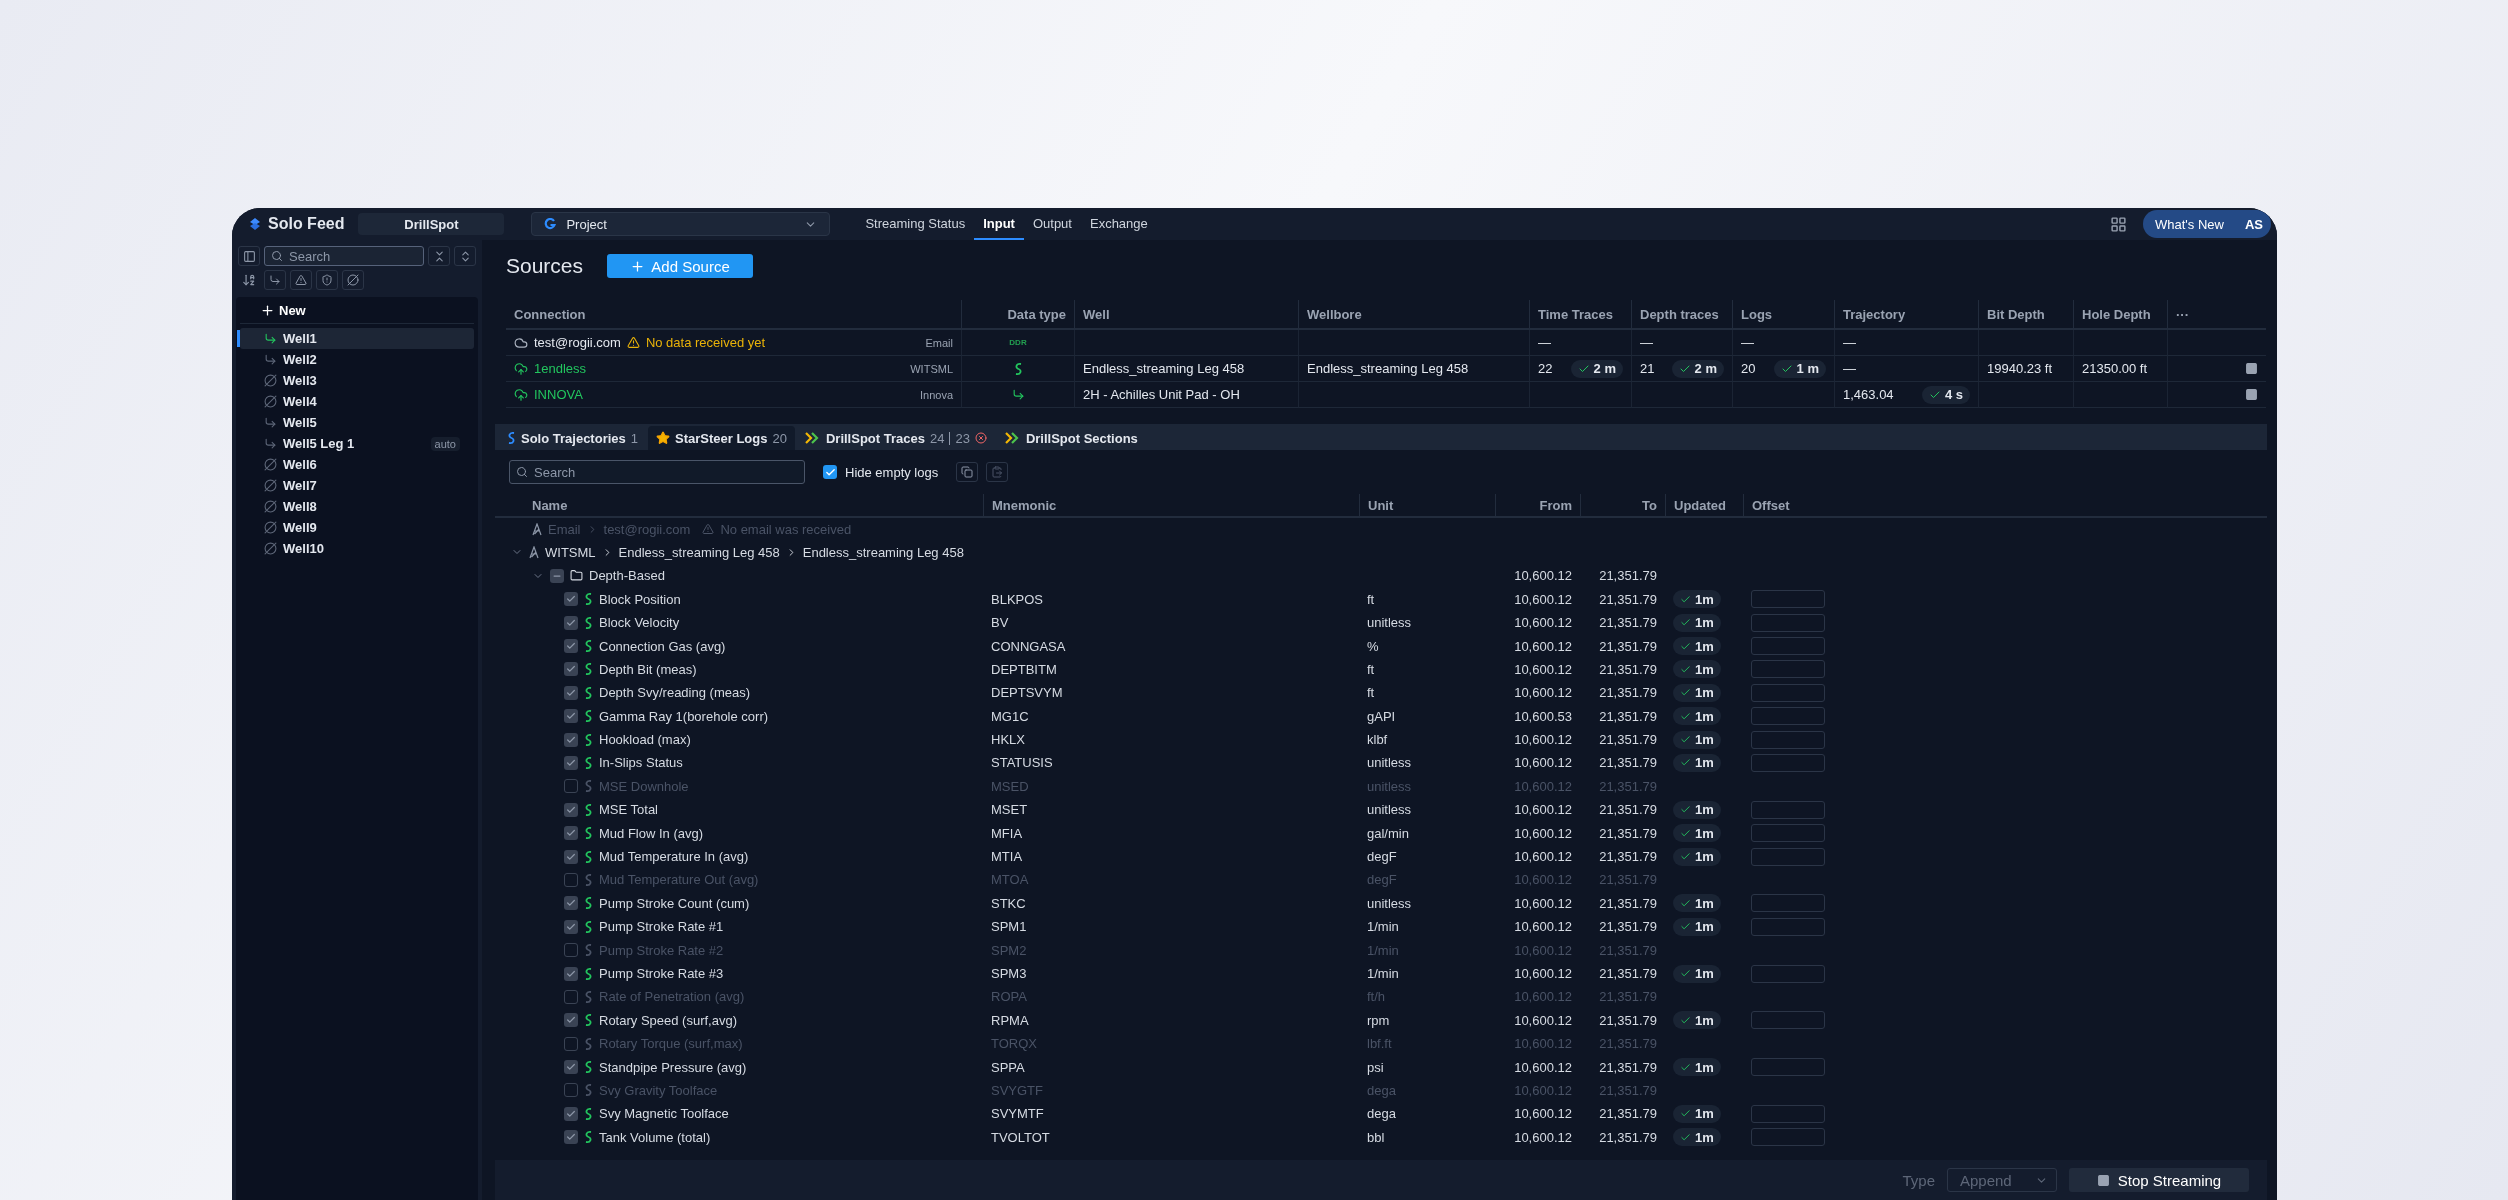 The height and width of the screenshot is (1200, 2508). I want to click on well-item: Well3, so click(357, 380).